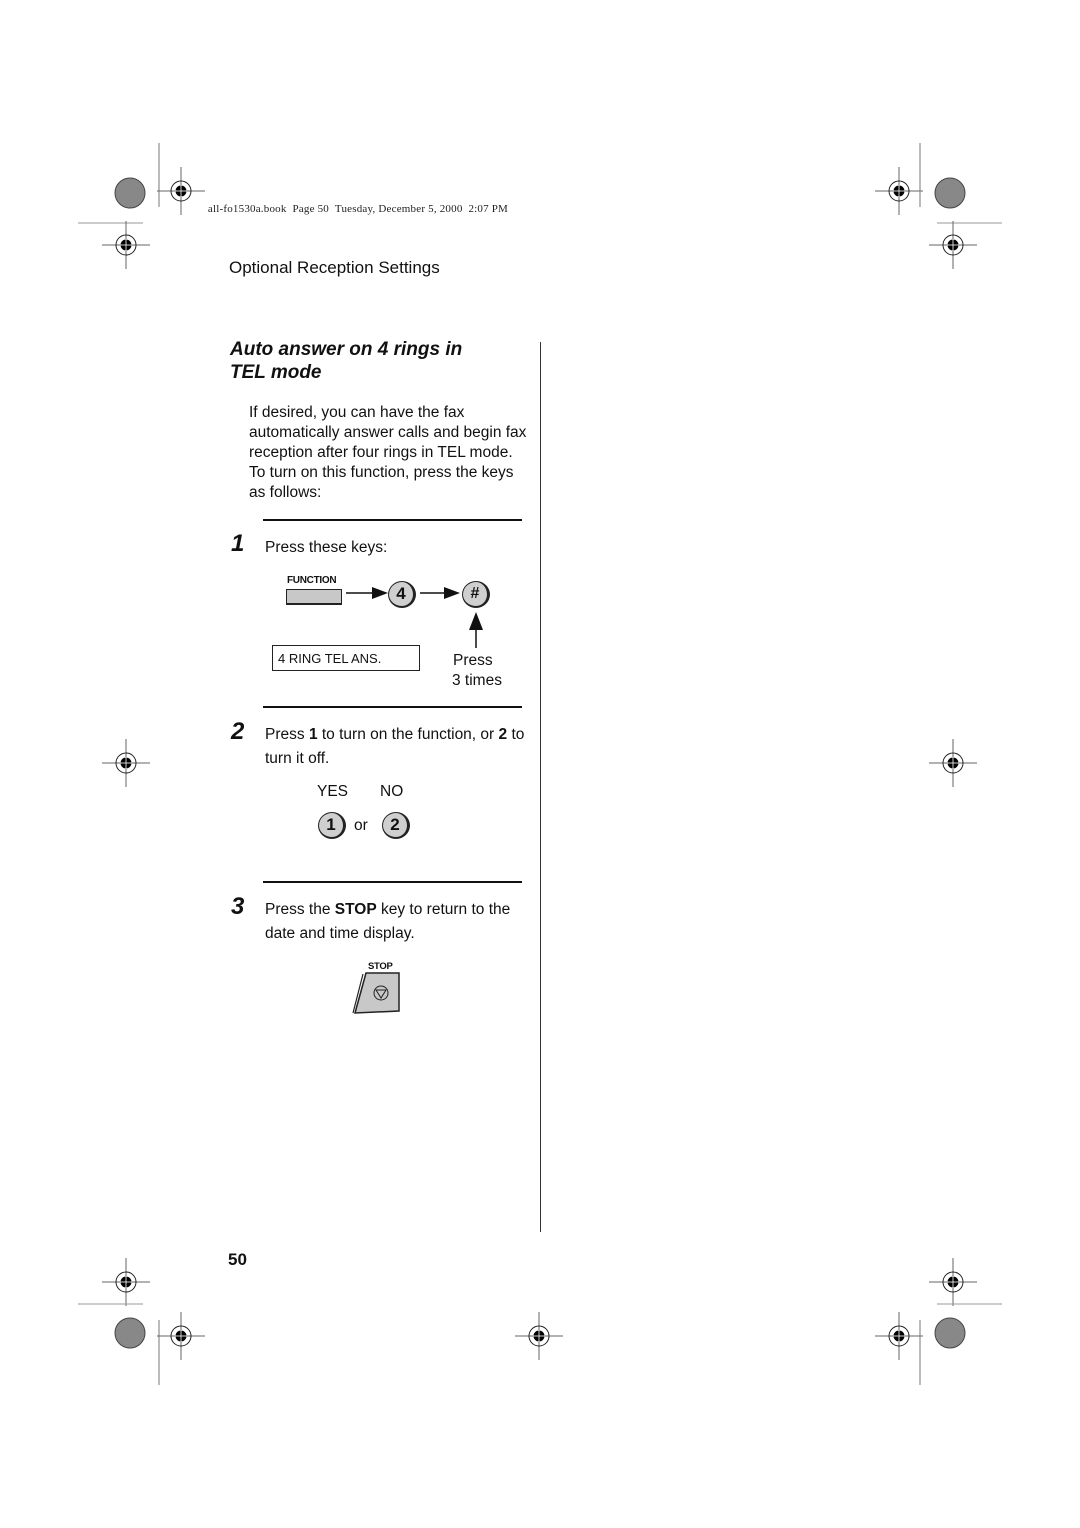 Image resolution: width=1080 pixels, height=1528 pixels. What do you see at coordinates (311, 209) in the screenshot?
I see `slug-page: Page 50` at bounding box center [311, 209].